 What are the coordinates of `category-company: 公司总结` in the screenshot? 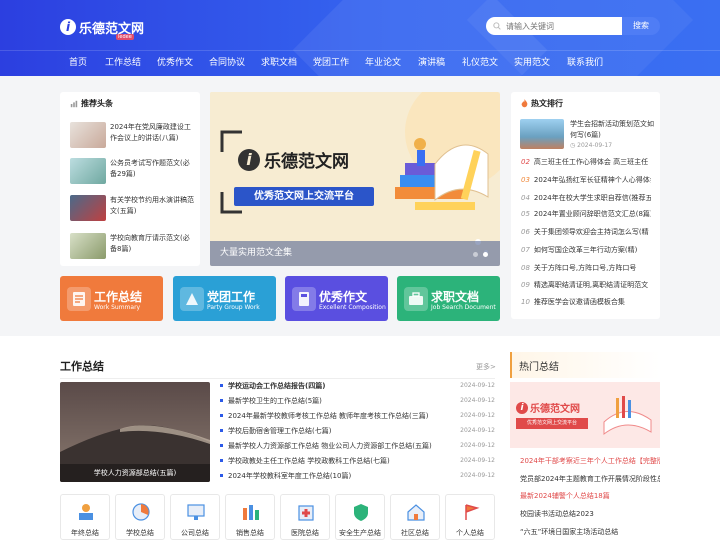 It's located at (195, 517).